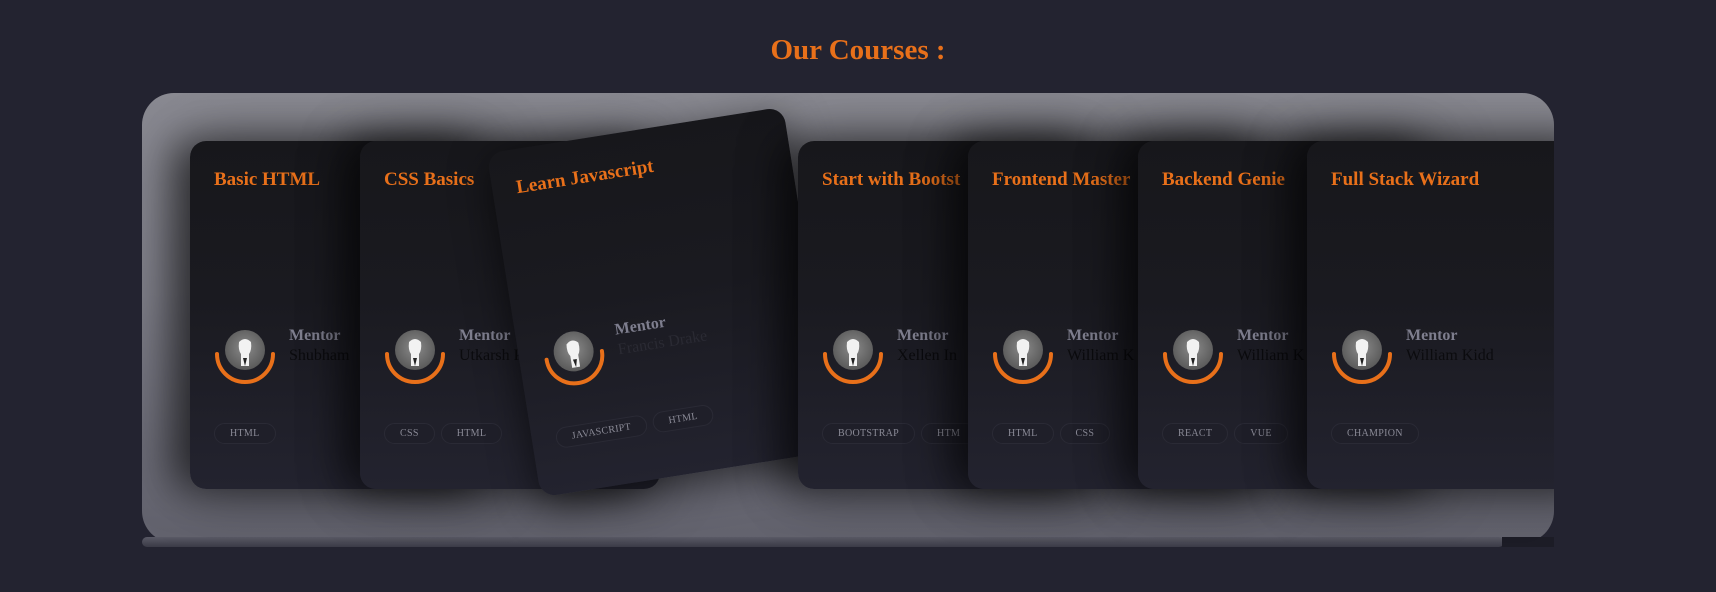 Image resolution: width=1716 pixels, height=592 pixels. What do you see at coordinates (1405, 179) in the screenshot?
I see `course-title: Full Stack Wizard` at bounding box center [1405, 179].